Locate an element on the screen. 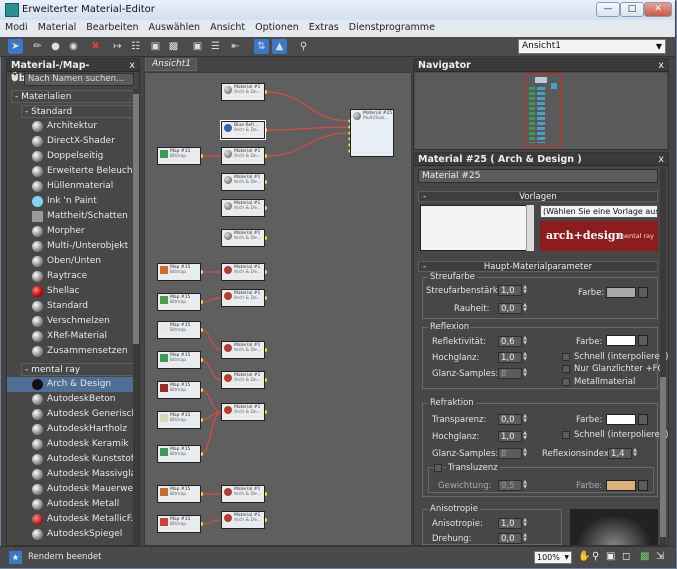 The width and height of the screenshot is (677, 569). rollout-haupt: - Haupt-Materialparameter is located at coordinates (538, 266).